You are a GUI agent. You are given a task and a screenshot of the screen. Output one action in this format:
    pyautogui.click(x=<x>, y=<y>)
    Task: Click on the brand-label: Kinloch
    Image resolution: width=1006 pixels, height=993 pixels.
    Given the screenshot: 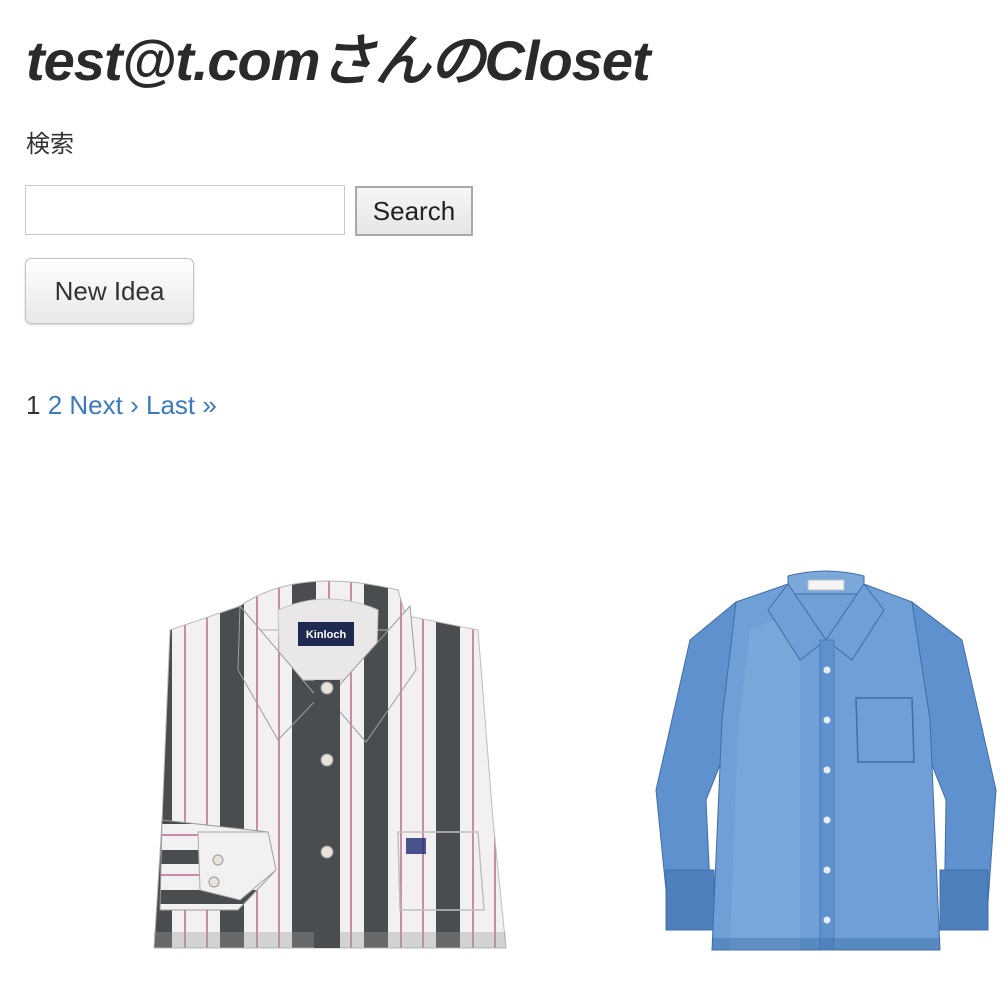 What is the action you would take?
    pyautogui.click(x=326, y=635)
    